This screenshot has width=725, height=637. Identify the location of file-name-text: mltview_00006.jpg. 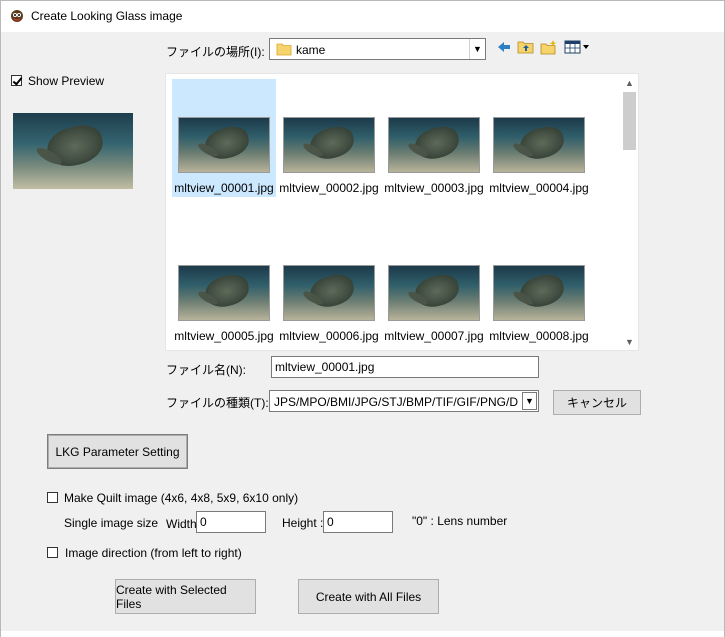
(329, 336).